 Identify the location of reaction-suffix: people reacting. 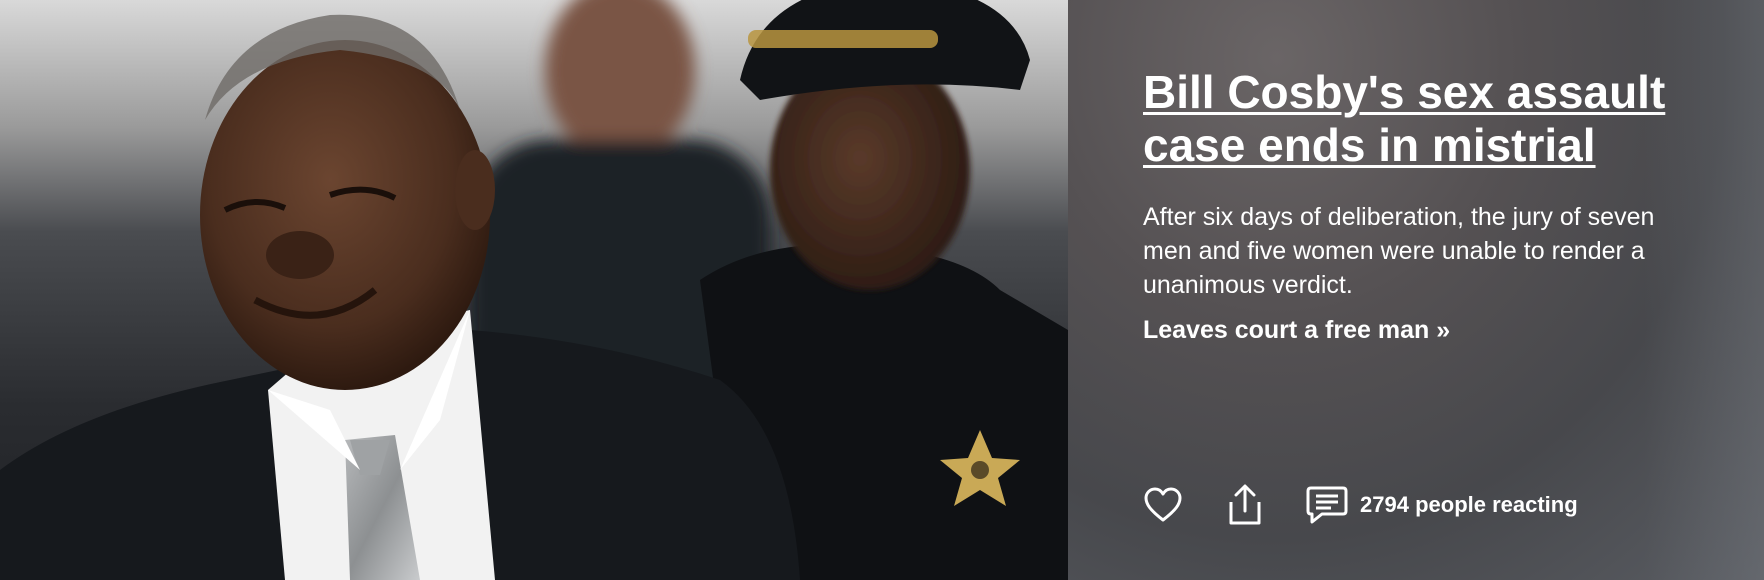
(1496, 504).